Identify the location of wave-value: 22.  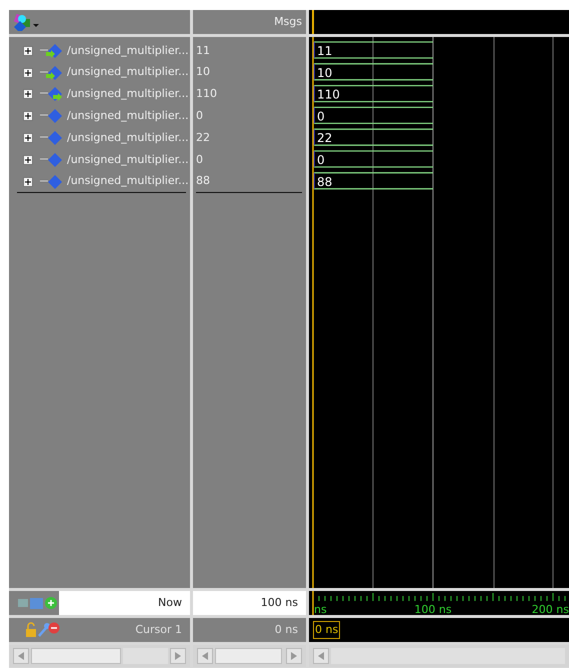
(324, 138).